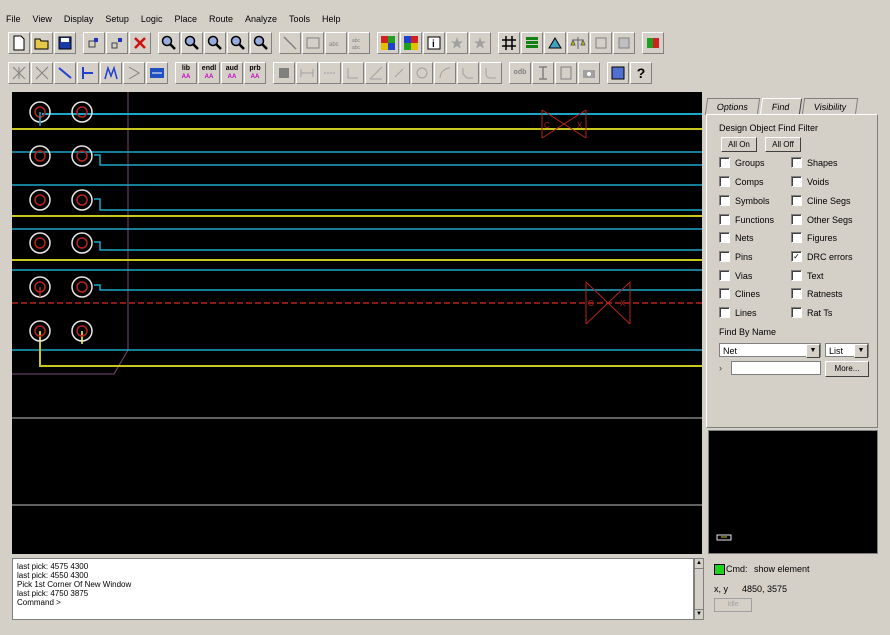 This screenshot has width=890, height=635. Describe the element at coordinates (457, 43) in the screenshot. I see `highlight-button` at that location.